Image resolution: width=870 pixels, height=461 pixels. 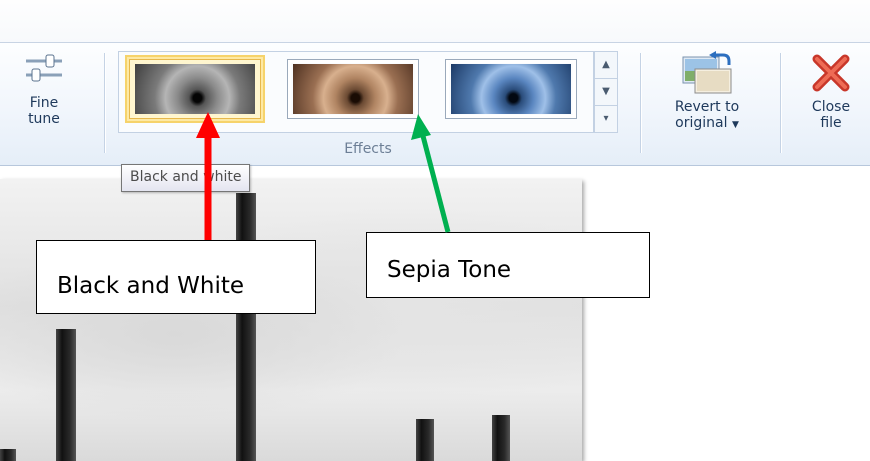 I want to click on sepia-tone-callout-text: Sepia Tone, so click(x=449, y=270).